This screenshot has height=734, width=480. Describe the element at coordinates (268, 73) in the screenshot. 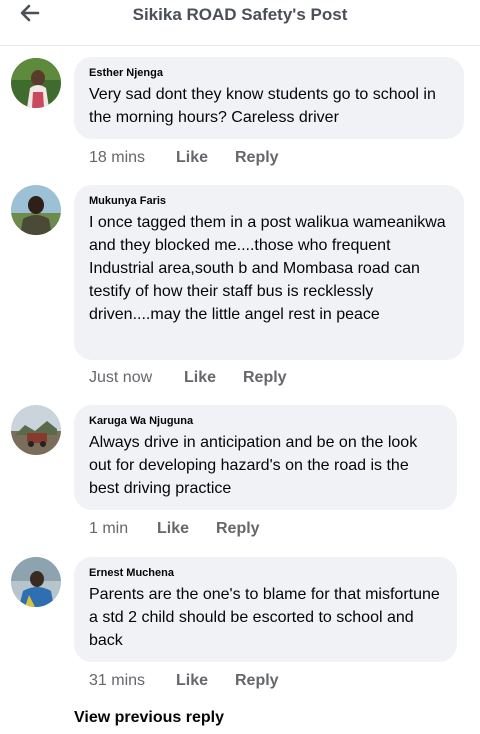

I see `comment-author: Esther Njenga` at that location.